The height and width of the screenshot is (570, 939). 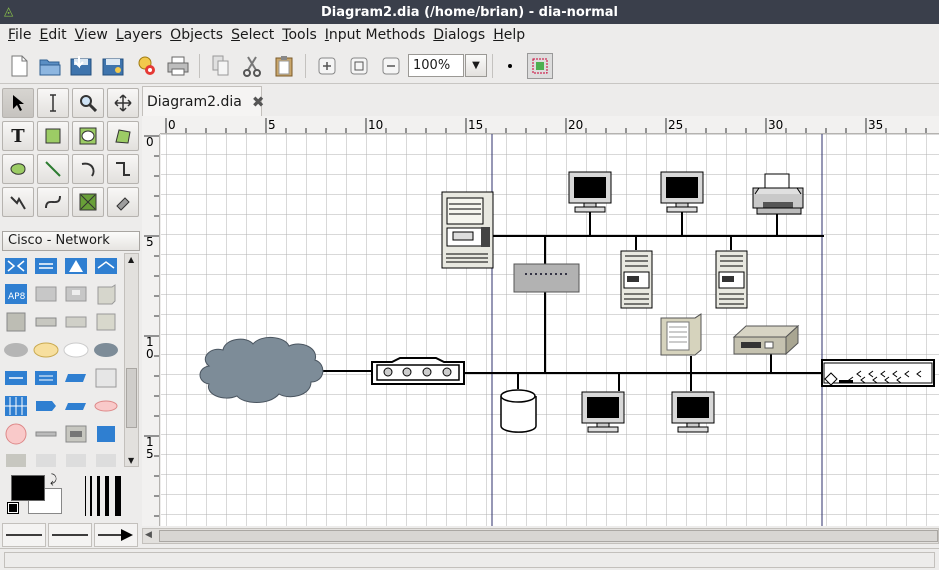 What do you see at coordinates (18, 103) in the screenshot?
I see `pointer-tool-icon` at bounding box center [18, 103].